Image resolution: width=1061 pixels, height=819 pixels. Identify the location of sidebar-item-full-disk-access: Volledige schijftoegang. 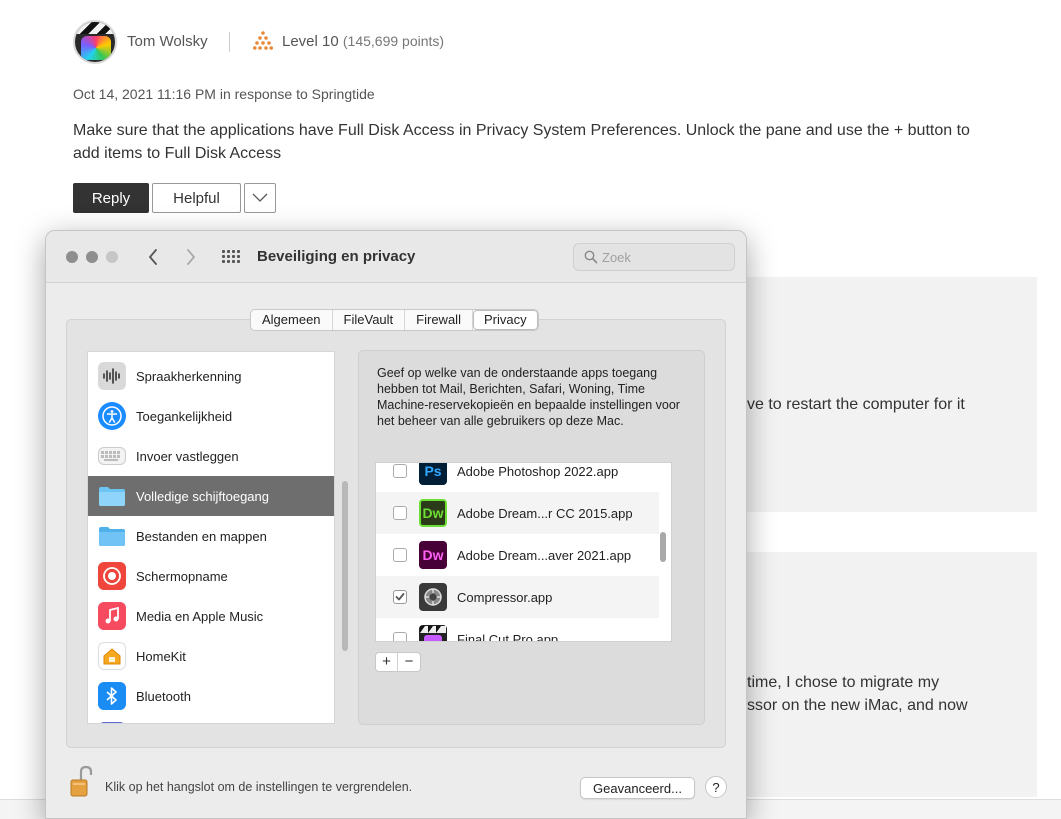
(211, 496).